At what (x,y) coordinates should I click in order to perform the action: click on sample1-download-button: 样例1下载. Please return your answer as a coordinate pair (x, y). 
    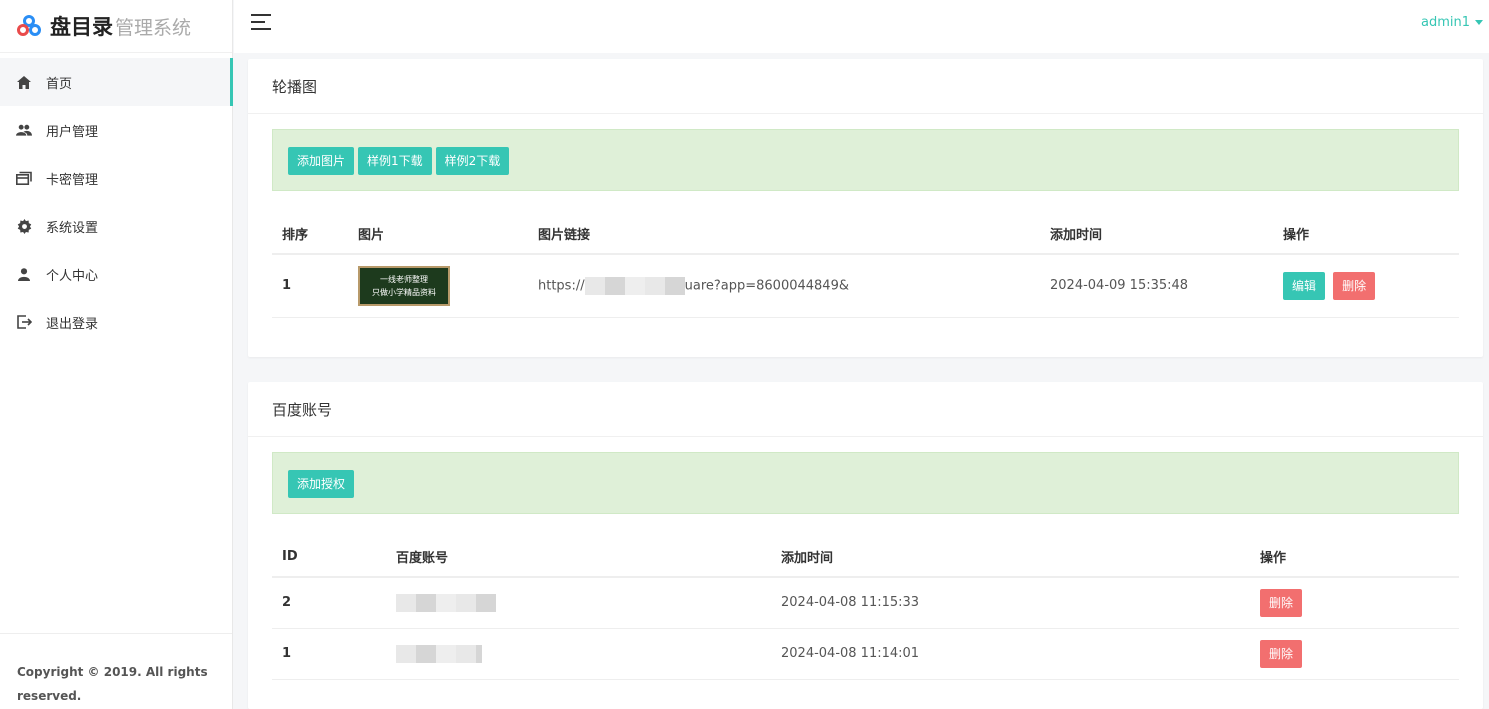
    Looking at the image, I should click on (395, 161).